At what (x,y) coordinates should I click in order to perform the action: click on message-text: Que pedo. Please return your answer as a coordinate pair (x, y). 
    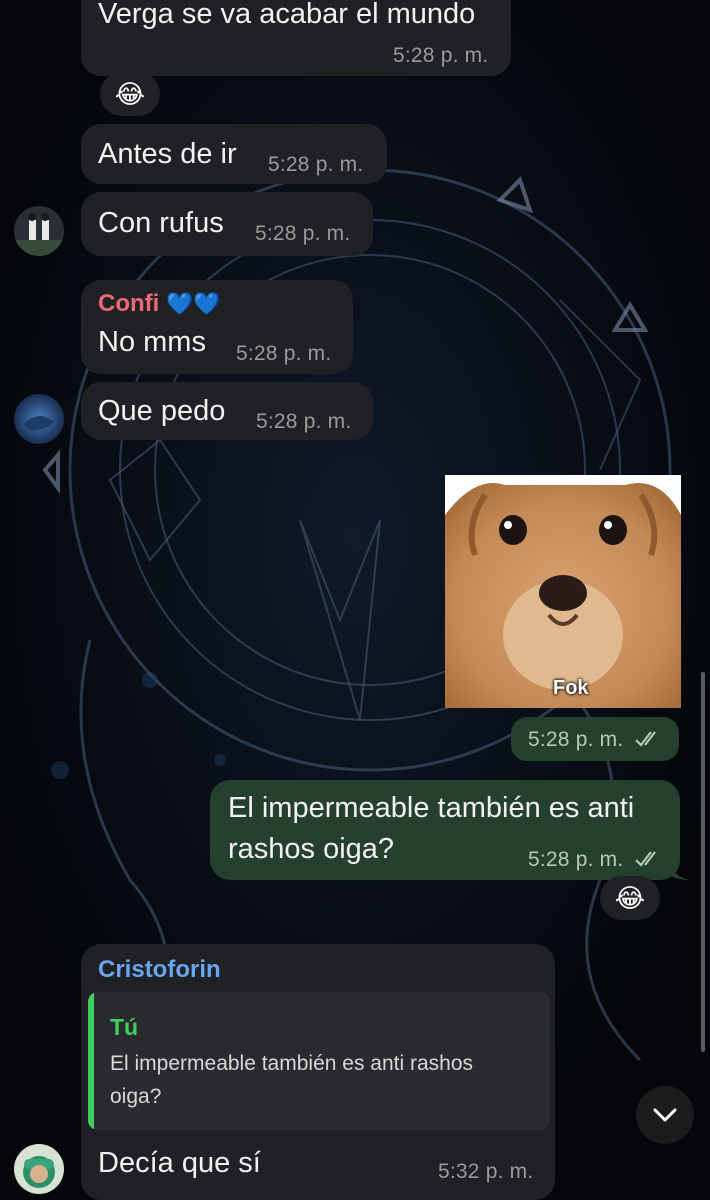
    Looking at the image, I should click on (162, 411).